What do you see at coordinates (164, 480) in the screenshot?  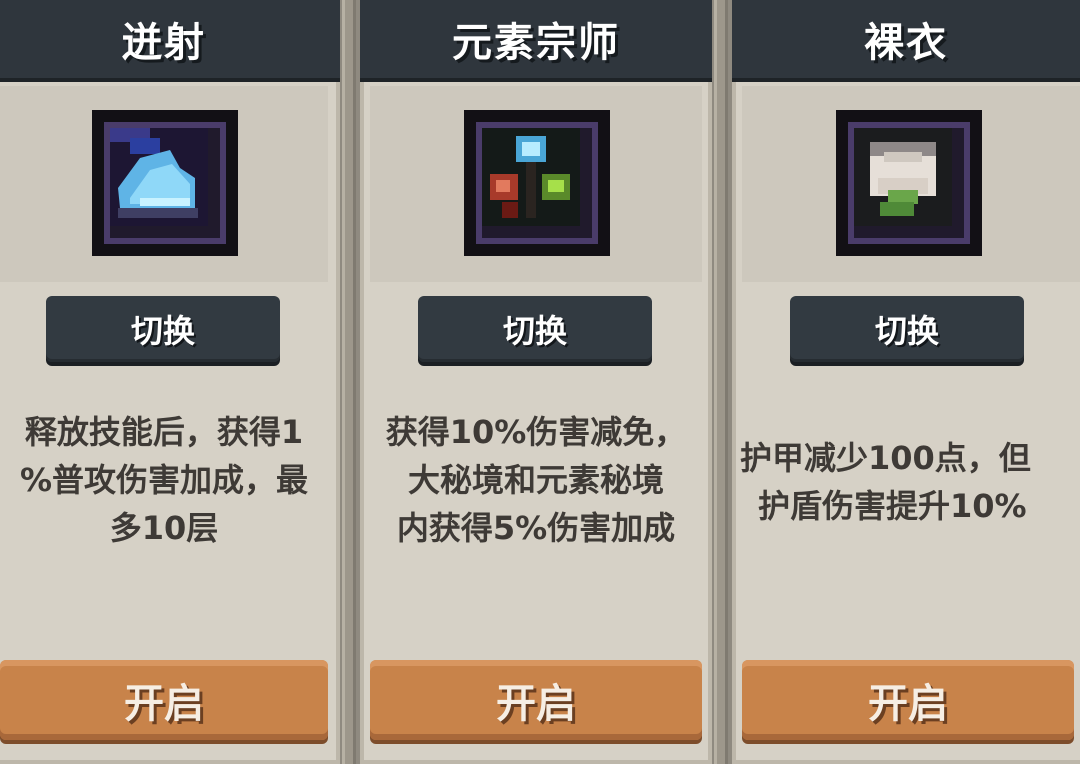 I see `description-line: %普攻伤害加成，最` at bounding box center [164, 480].